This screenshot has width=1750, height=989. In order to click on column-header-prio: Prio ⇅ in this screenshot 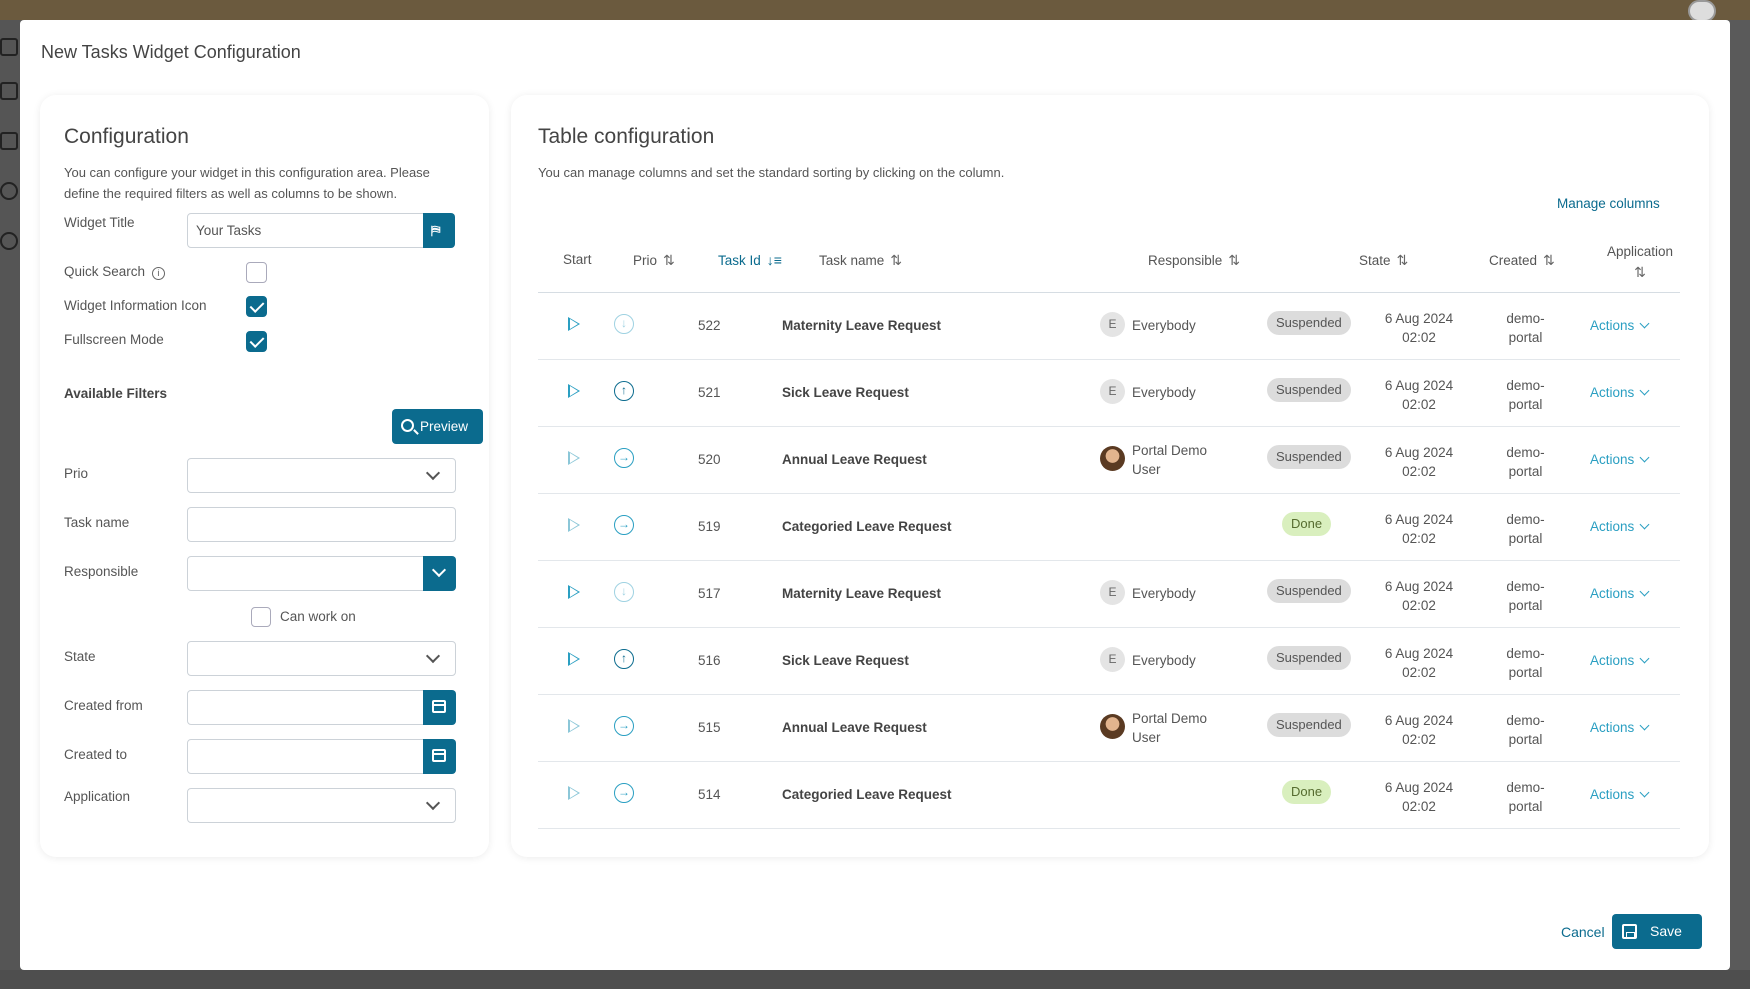, I will do `click(654, 260)`.